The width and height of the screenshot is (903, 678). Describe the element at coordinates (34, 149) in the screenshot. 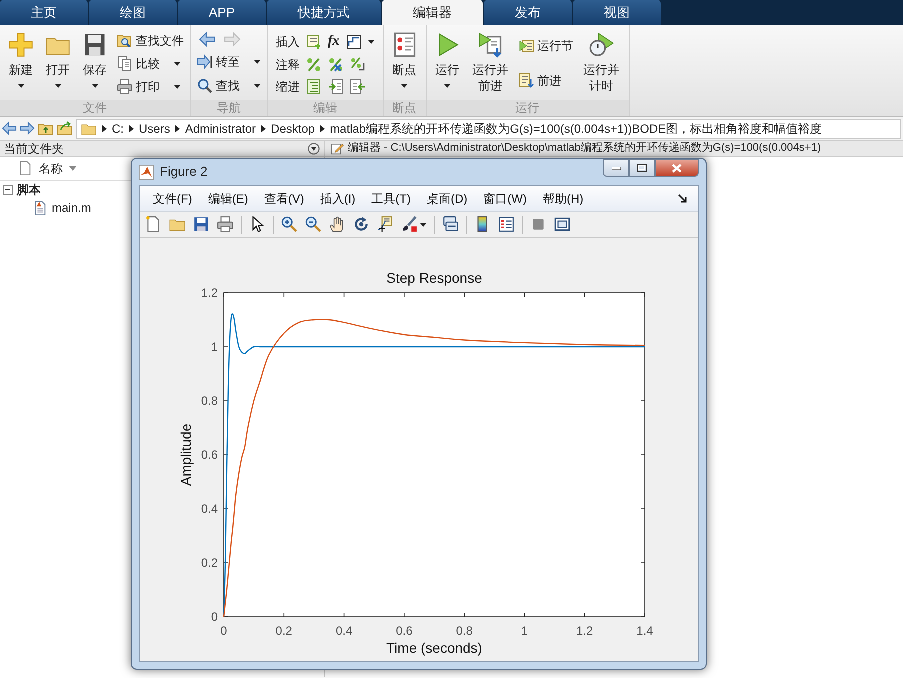

I see `panel-title: 当前文件夹` at that location.